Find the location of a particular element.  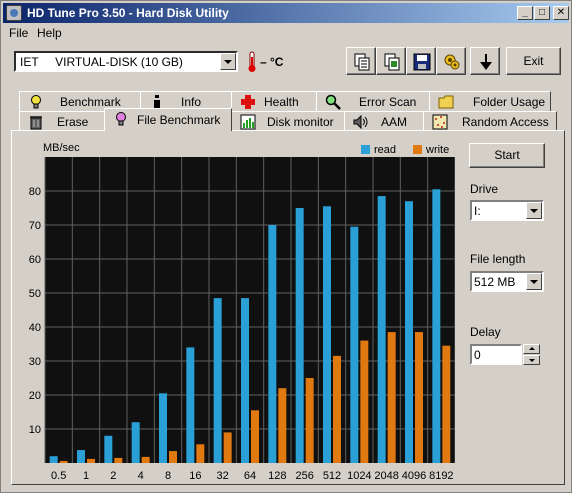

tab-health-label: Health is located at coordinates (281, 102).